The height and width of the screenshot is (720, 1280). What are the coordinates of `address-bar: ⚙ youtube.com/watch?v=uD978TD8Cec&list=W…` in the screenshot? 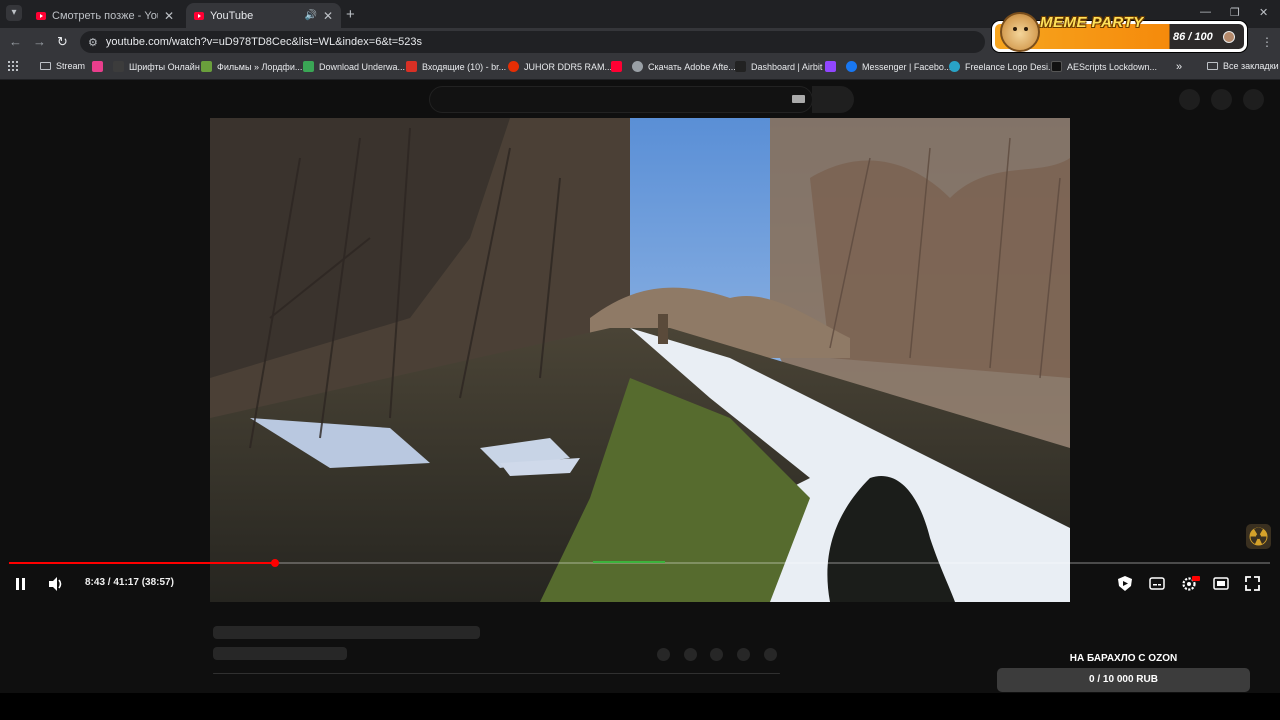 It's located at (532, 42).